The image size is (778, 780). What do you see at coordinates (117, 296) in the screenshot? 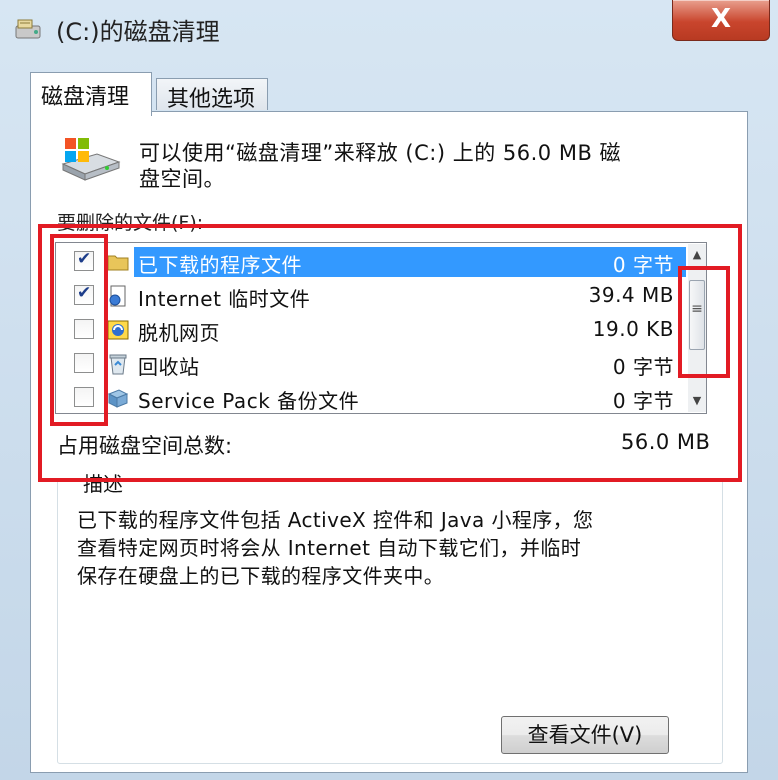
I see `internet-file-icon` at bounding box center [117, 296].